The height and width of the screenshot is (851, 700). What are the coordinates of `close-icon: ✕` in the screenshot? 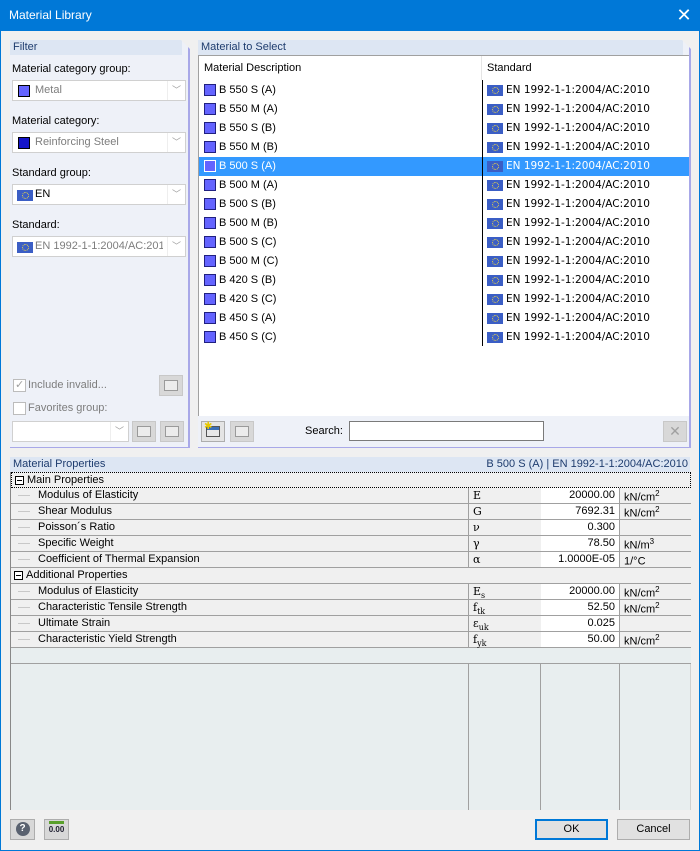 It's located at (684, 15).